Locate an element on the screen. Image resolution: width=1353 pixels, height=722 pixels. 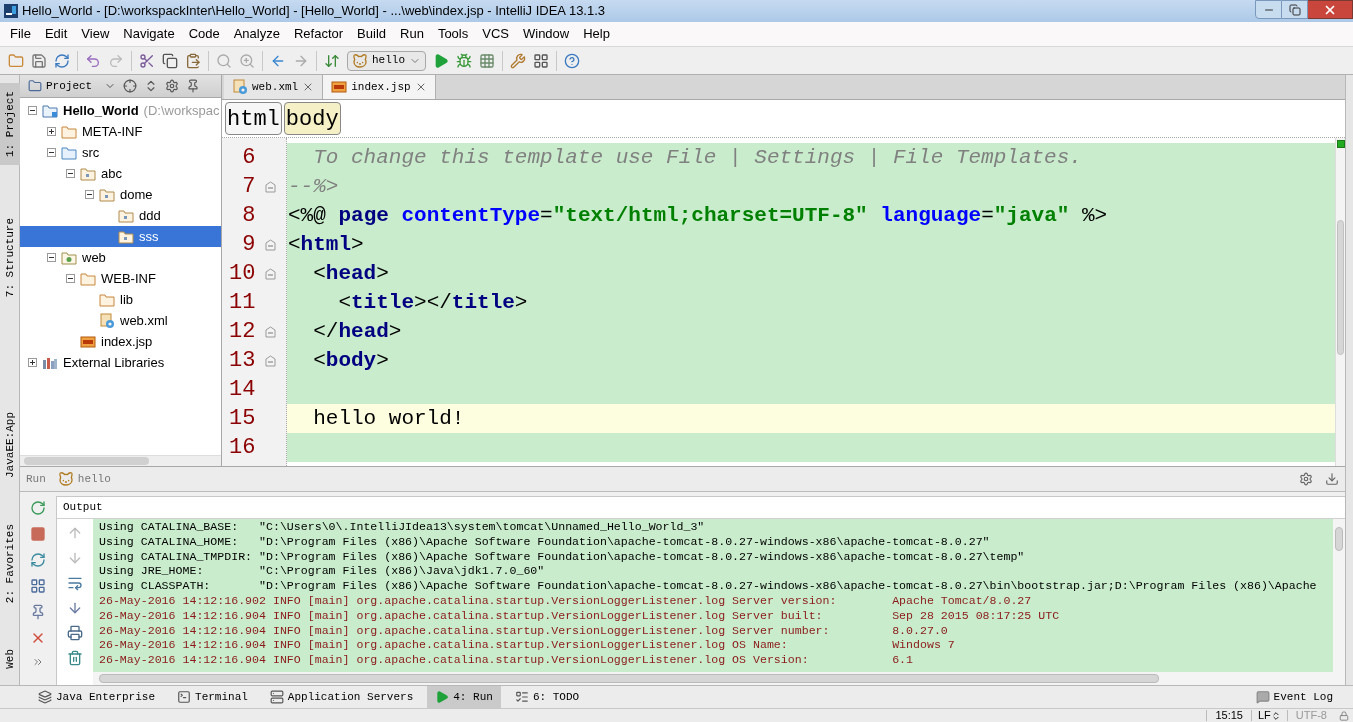
open-folder-icon is located at coordinates (16, 60).